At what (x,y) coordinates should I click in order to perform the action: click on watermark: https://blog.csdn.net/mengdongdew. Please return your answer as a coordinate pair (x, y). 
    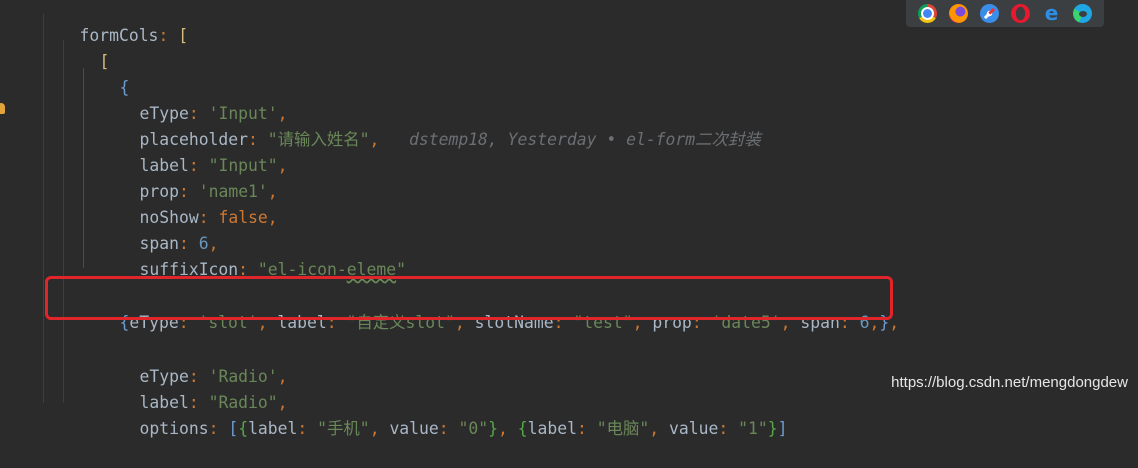
    Looking at the image, I should click on (1009, 382).